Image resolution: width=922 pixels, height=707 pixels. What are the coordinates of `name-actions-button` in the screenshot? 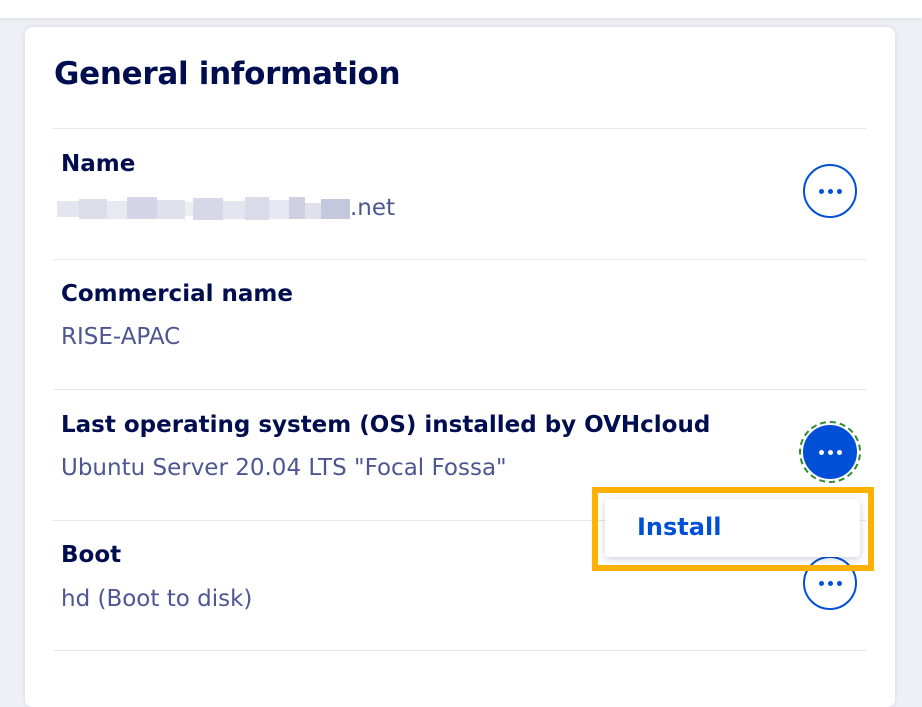 It's located at (830, 191).